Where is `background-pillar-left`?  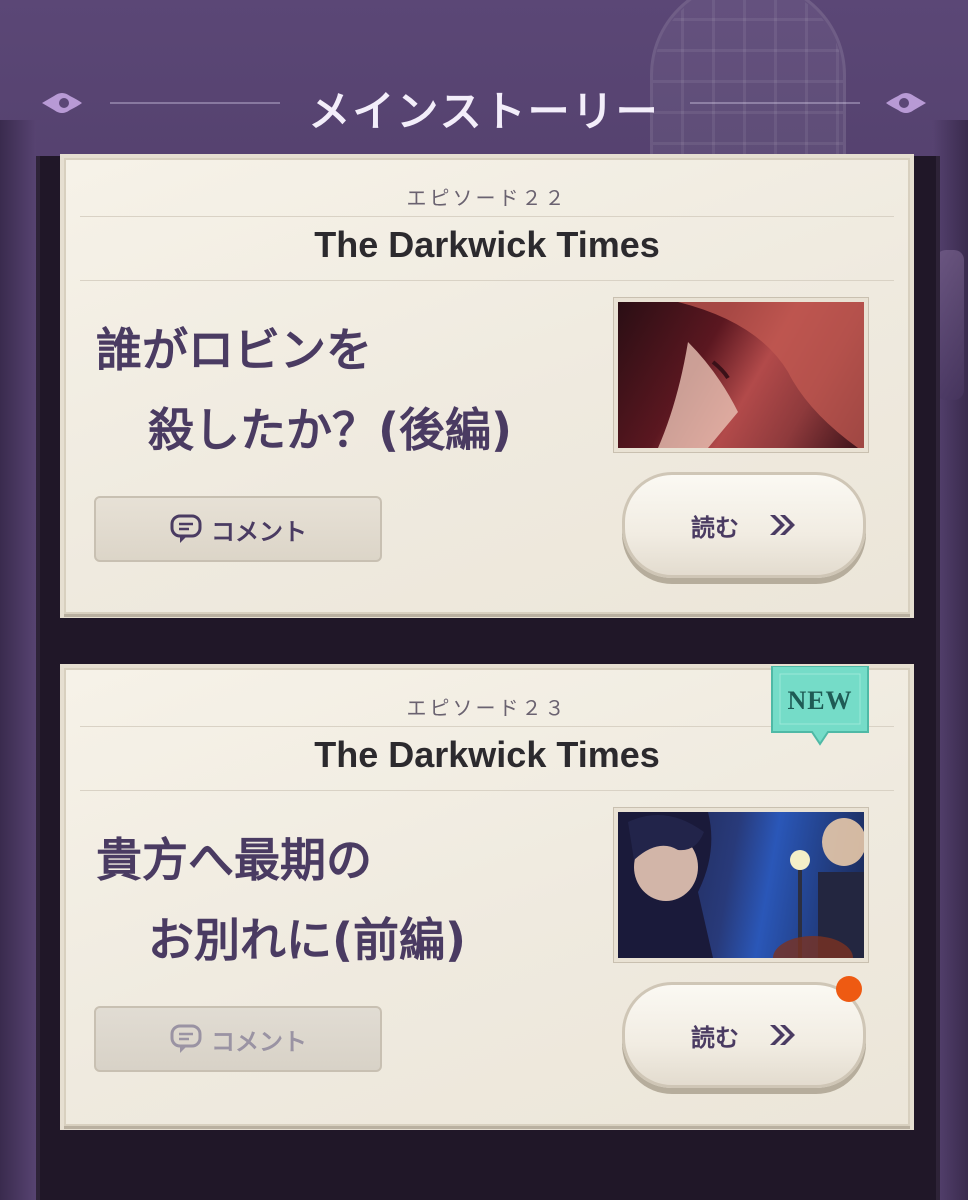 background-pillar-left is located at coordinates (18, 660).